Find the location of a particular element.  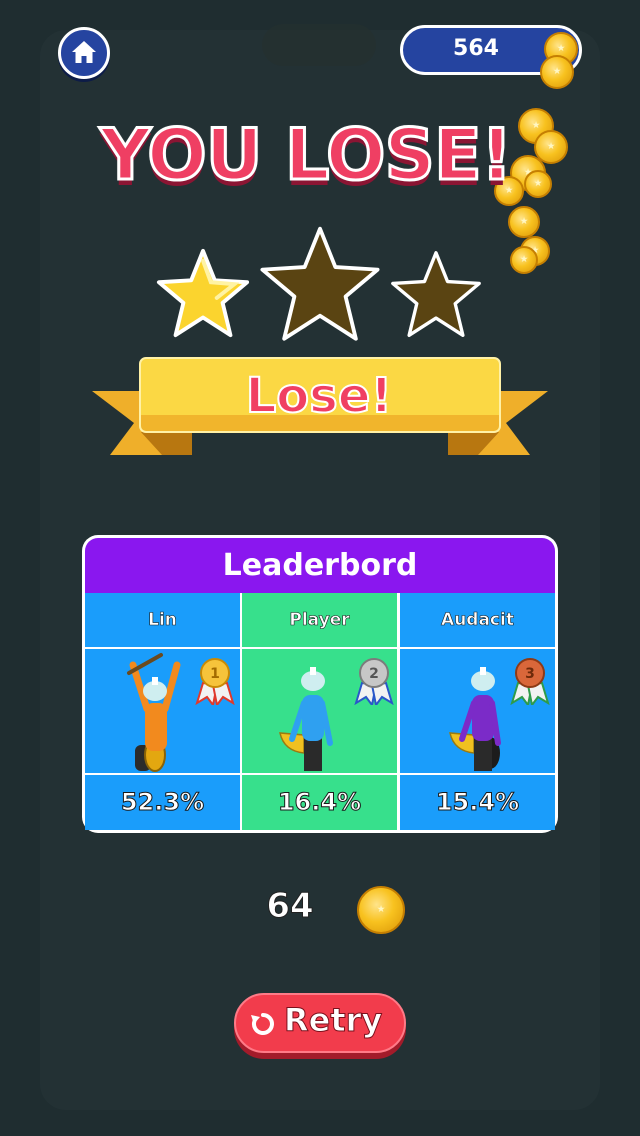

result-banner-text: Lose! is located at coordinates (319, 396).